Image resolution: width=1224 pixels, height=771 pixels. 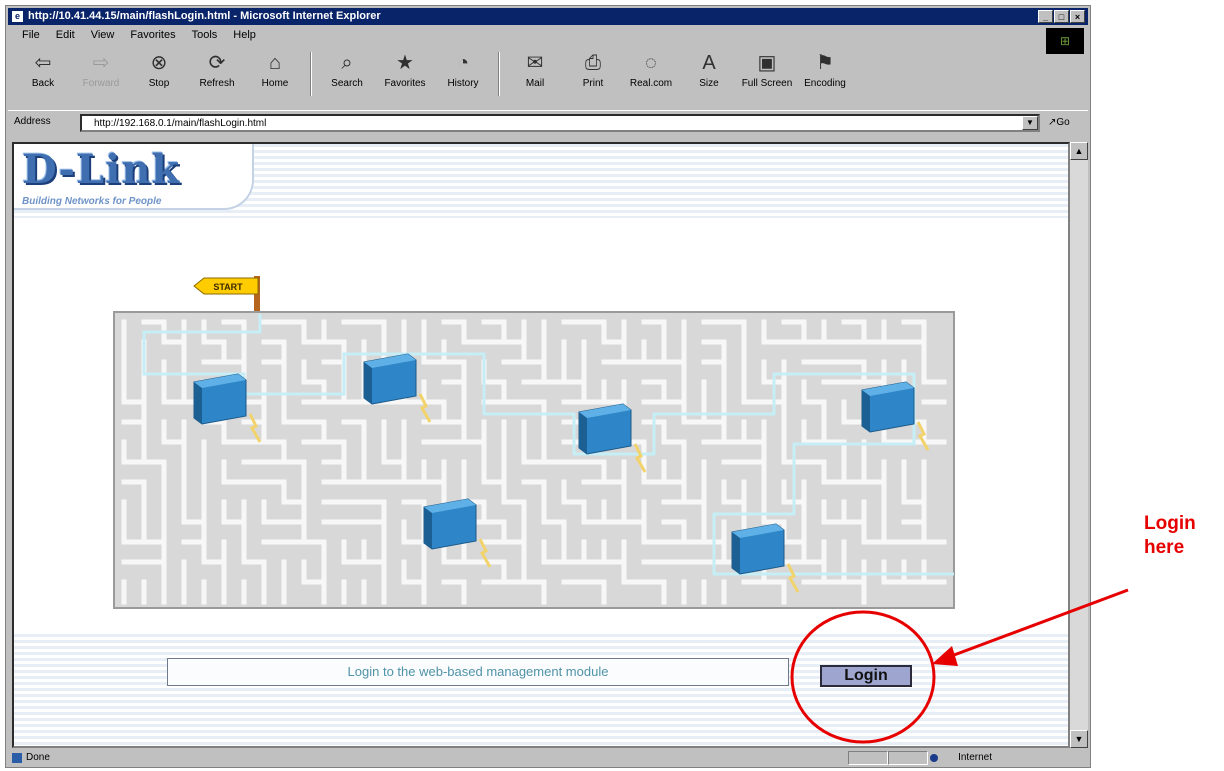 I want to click on address-bar: Address ▼ ↗Go, so click(x=548, y=123).